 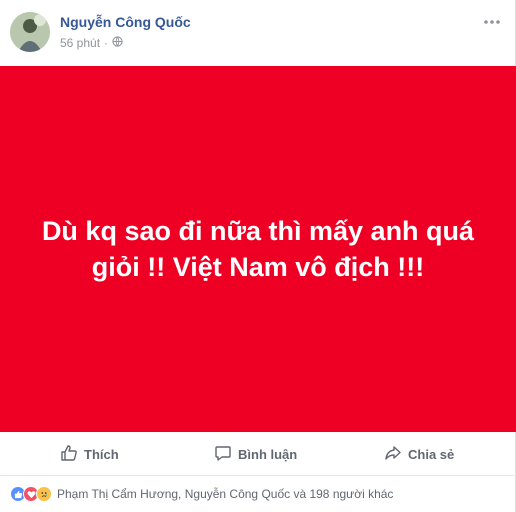 What do you see at coordinates (31, 494) in the screenshot?
I see `reaction-icons` at bounding box center [31, 494].